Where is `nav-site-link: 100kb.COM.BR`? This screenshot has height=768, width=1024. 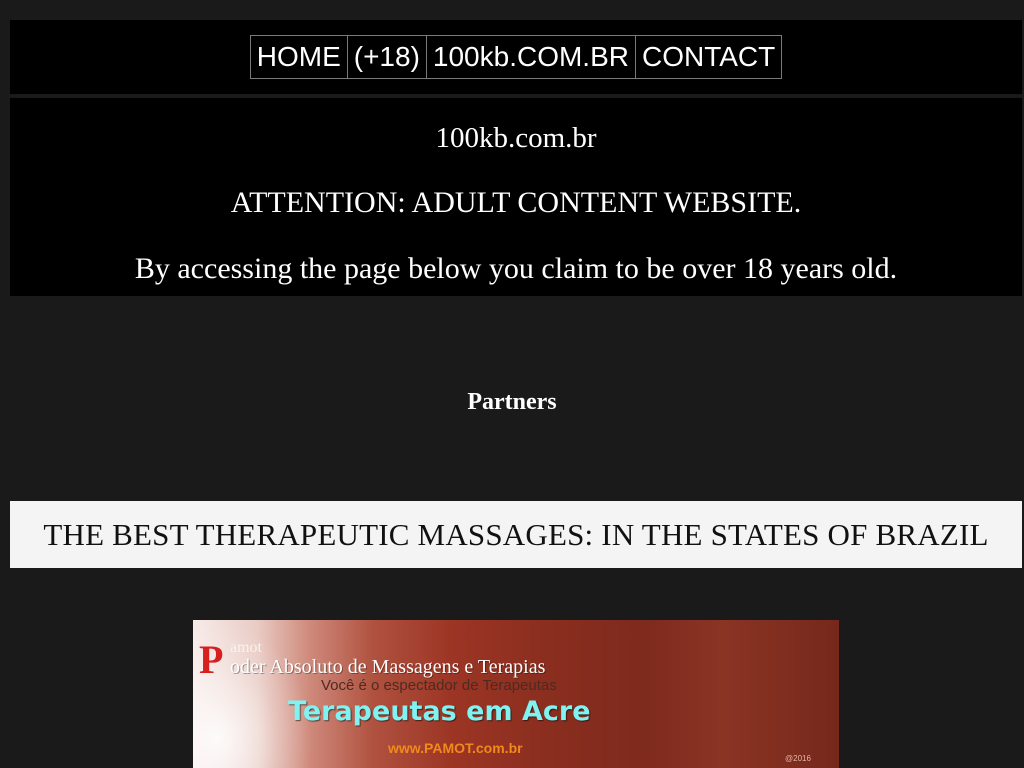 nav-site-link: 100kb.COM.BR is located at coordinates (531, 57).